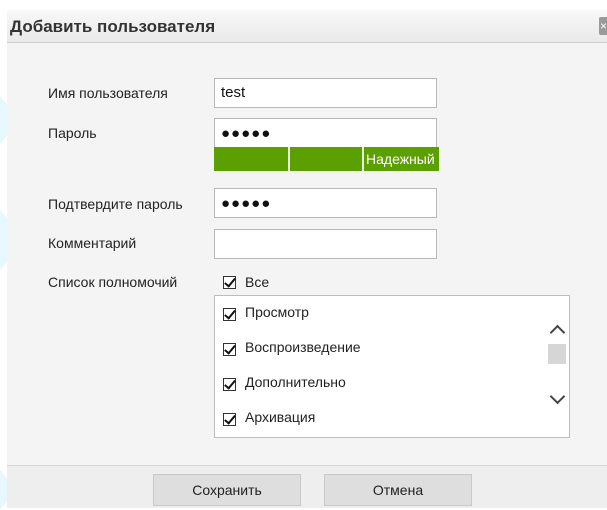 The height and width of the screenshot is (510, 607). What do you see at coordinates (246, 203) in the screenshot?
I see `confirm-password-value: ●●●●●` at bounding box center [246, 203].